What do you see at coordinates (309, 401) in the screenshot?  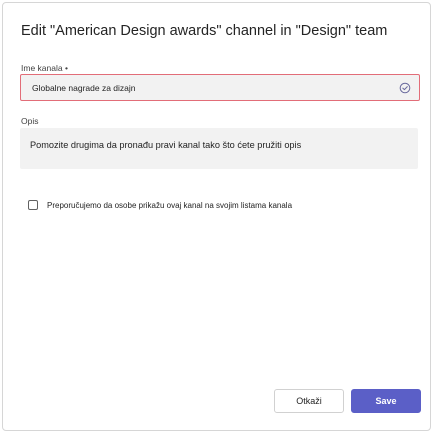 I see `cancel-button: Otkaži` at bounding box center [309, 401].